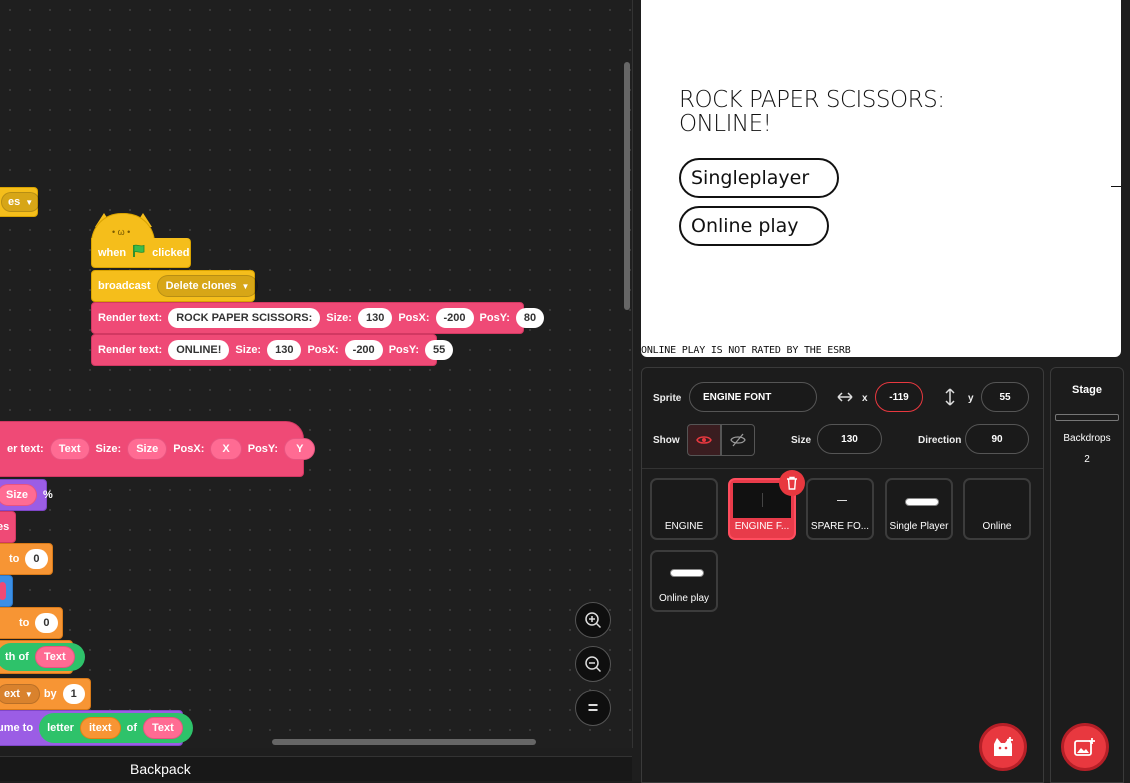 This screenshot has height=783, width=1130. What do you see at coordinates (141, 253) in the screenshot?
I see `when-flag-clicked-block: when clicked` at bounding box center [141, 253].